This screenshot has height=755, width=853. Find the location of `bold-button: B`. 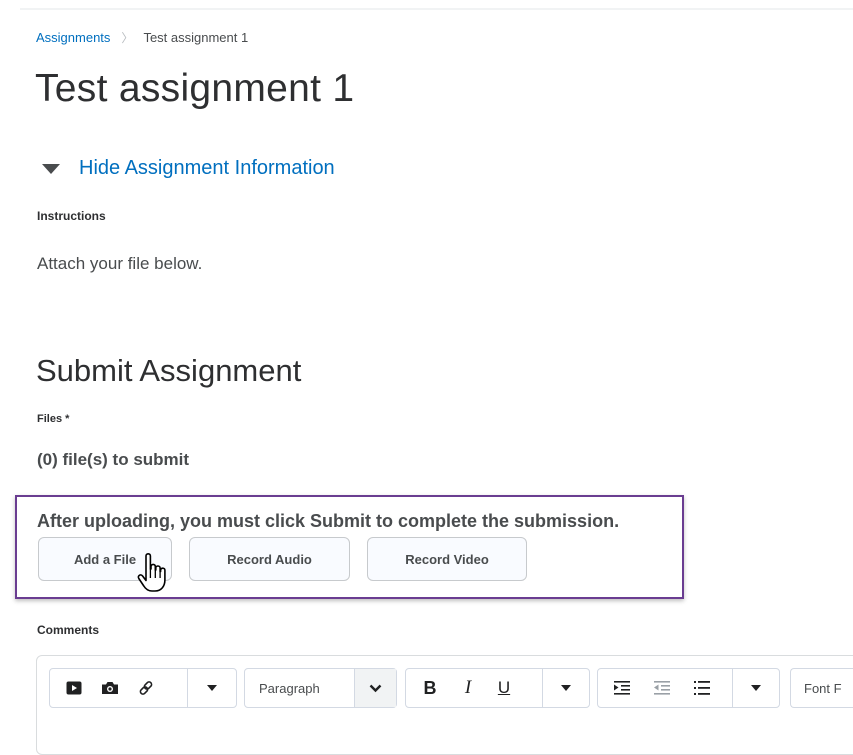

bold-button: B is located at coordinates (430, 688).